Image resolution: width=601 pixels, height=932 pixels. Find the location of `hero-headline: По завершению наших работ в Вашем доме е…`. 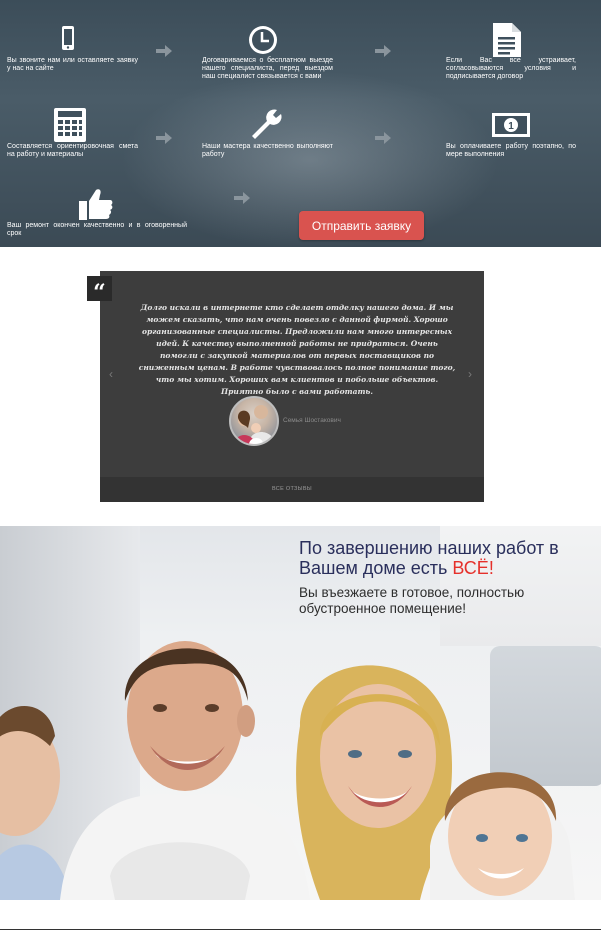

hero-headline: По завершению наших работ в Вашем доме е… is located at coordinates (444, 558).